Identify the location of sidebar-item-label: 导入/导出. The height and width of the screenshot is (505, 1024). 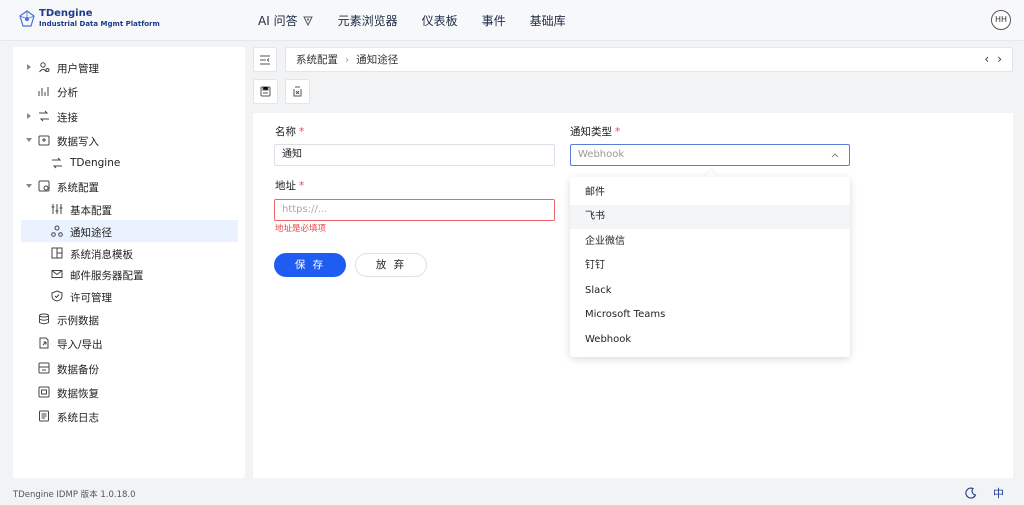
(80, 345).